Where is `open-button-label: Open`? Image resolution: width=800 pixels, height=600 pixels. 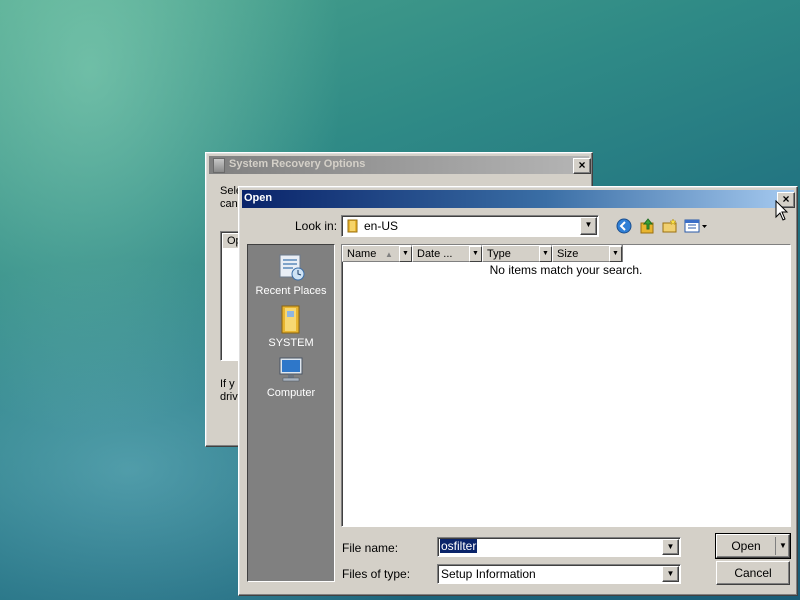 open-button-label: Open is located at coordinates (746, 546).